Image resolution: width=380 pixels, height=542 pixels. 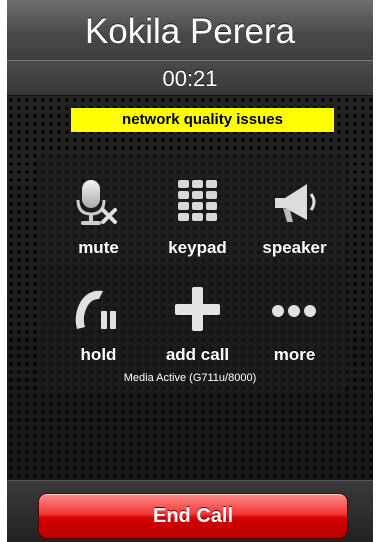 I want to click on hold-label: hold, so click(x=98, y=354).